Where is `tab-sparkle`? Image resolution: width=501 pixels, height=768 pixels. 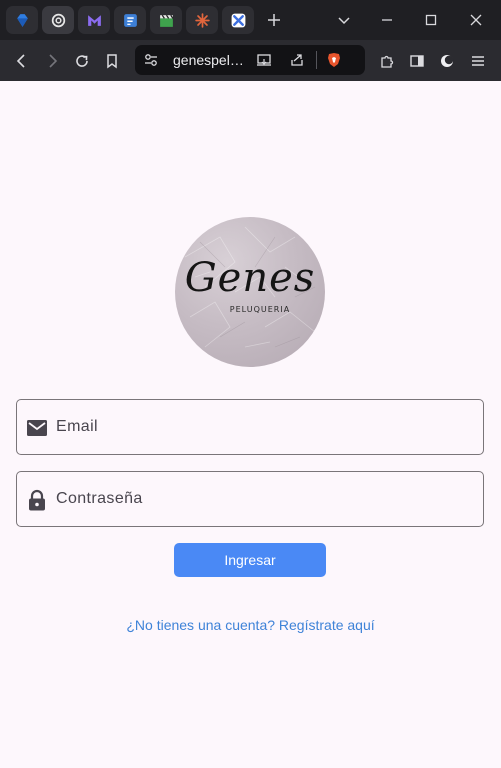 tab-sparkle is located at coordinates (202, 20).